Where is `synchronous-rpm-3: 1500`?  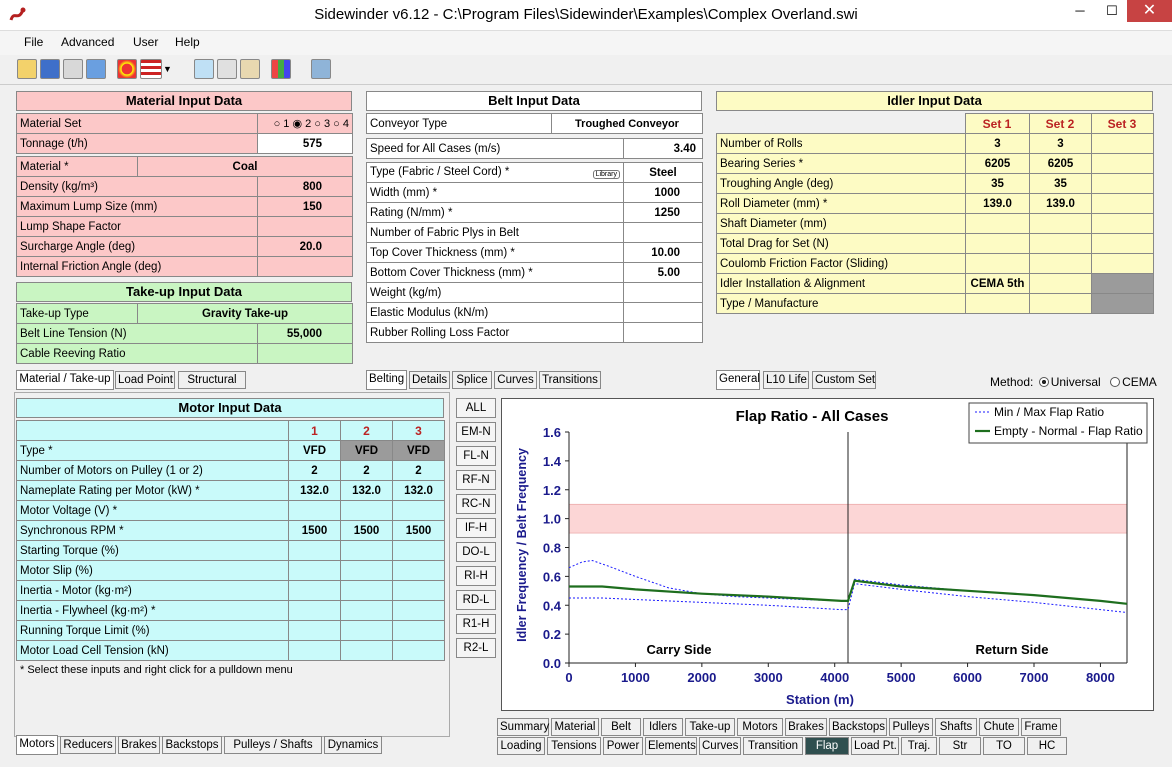 synchronous-rpm-3: 1500 is located at coordinates (418, 530).